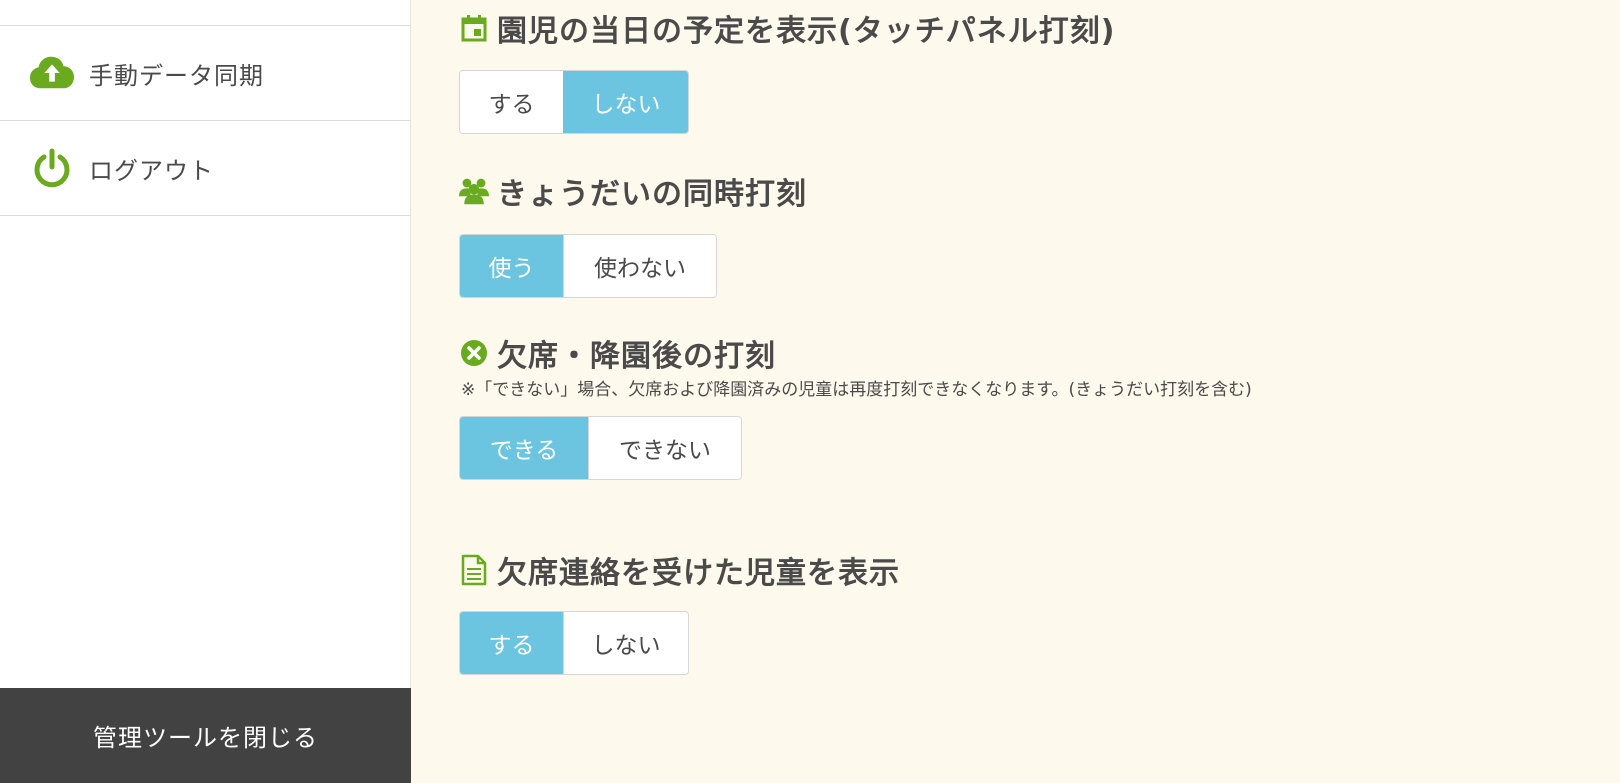 The image size is (1620, 783). I want to click on section-title: 欠席連絡を受けた児童を表示, so click(698, 573).